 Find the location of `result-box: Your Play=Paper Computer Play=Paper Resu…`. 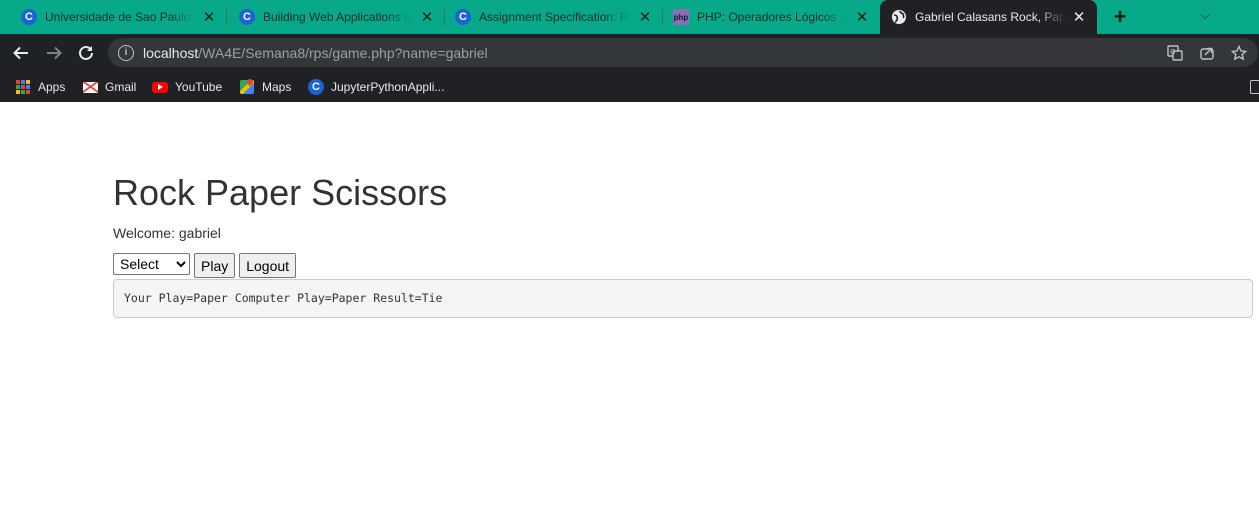

result-box: Your Play=Paper Computer Play=Paper Resu… is located at coordinates (683, 298).